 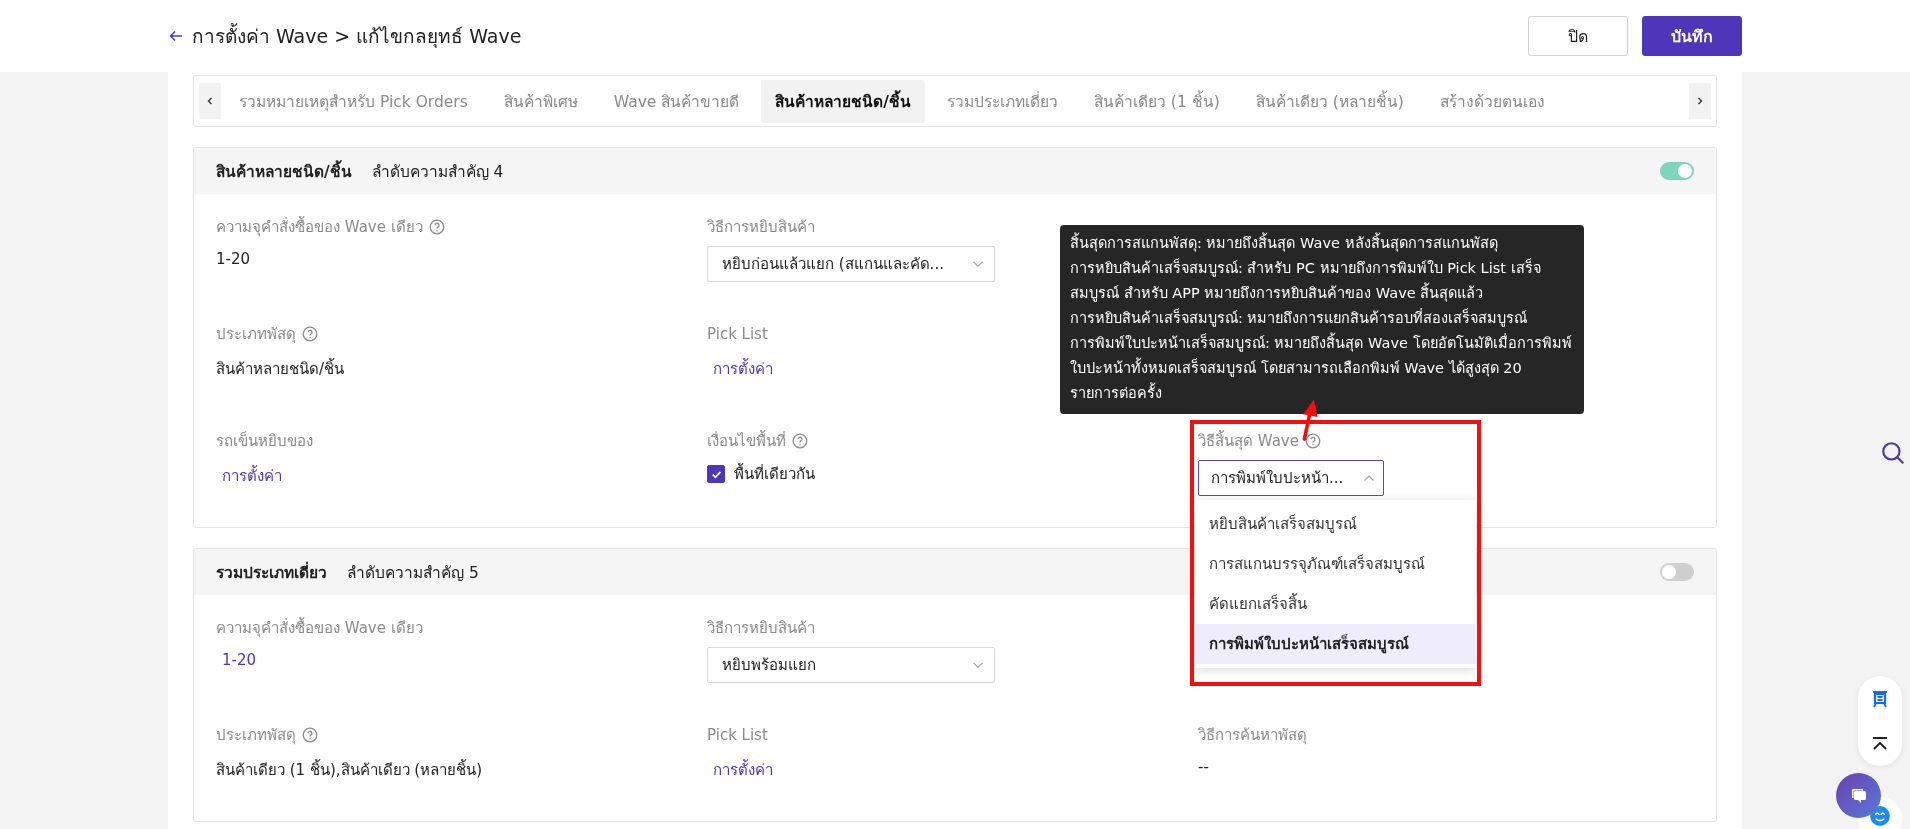 I want to click on board-icon, so click(x=1880, y=698).